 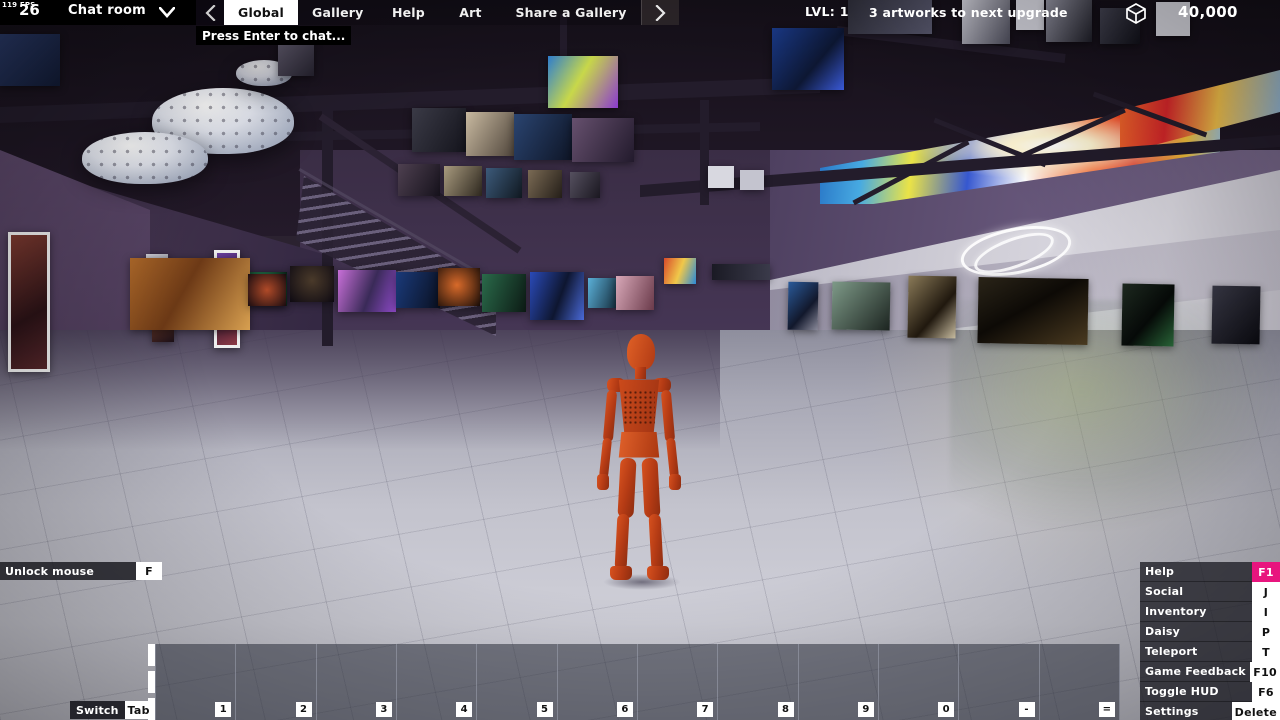 I want to click on menu-item-label: Social, so click(x=1196, y=592).